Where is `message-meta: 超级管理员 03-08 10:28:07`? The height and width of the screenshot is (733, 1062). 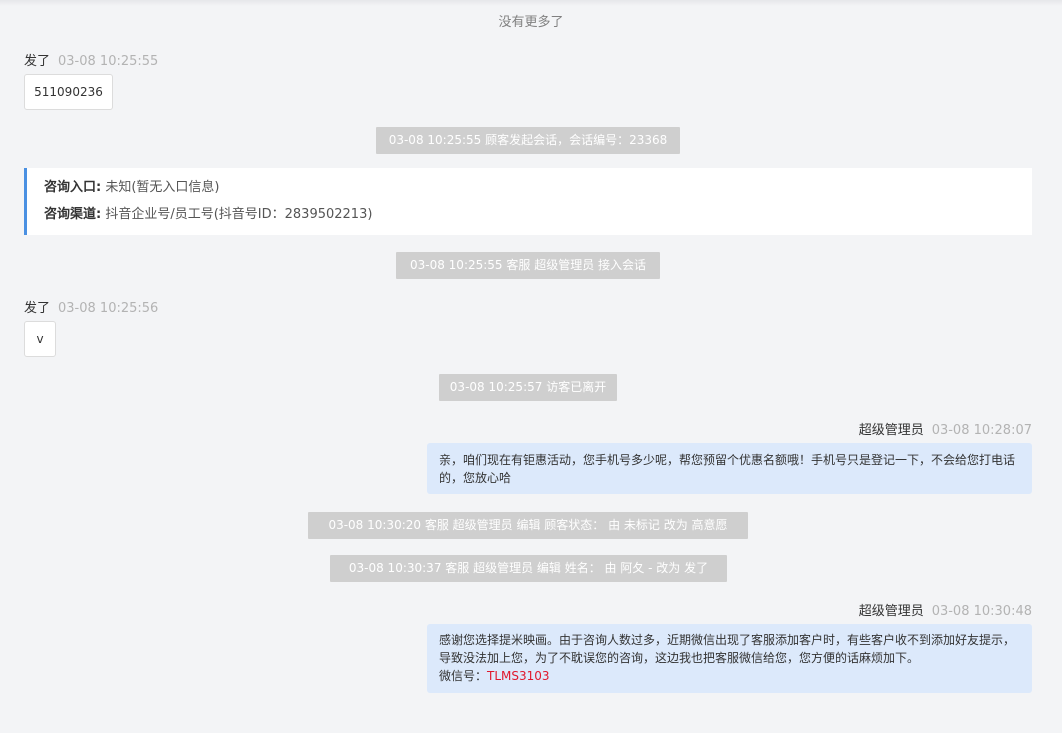 message-meta: 超级管理员 03-08 10:28:07 is located at coordinates (816, 428).